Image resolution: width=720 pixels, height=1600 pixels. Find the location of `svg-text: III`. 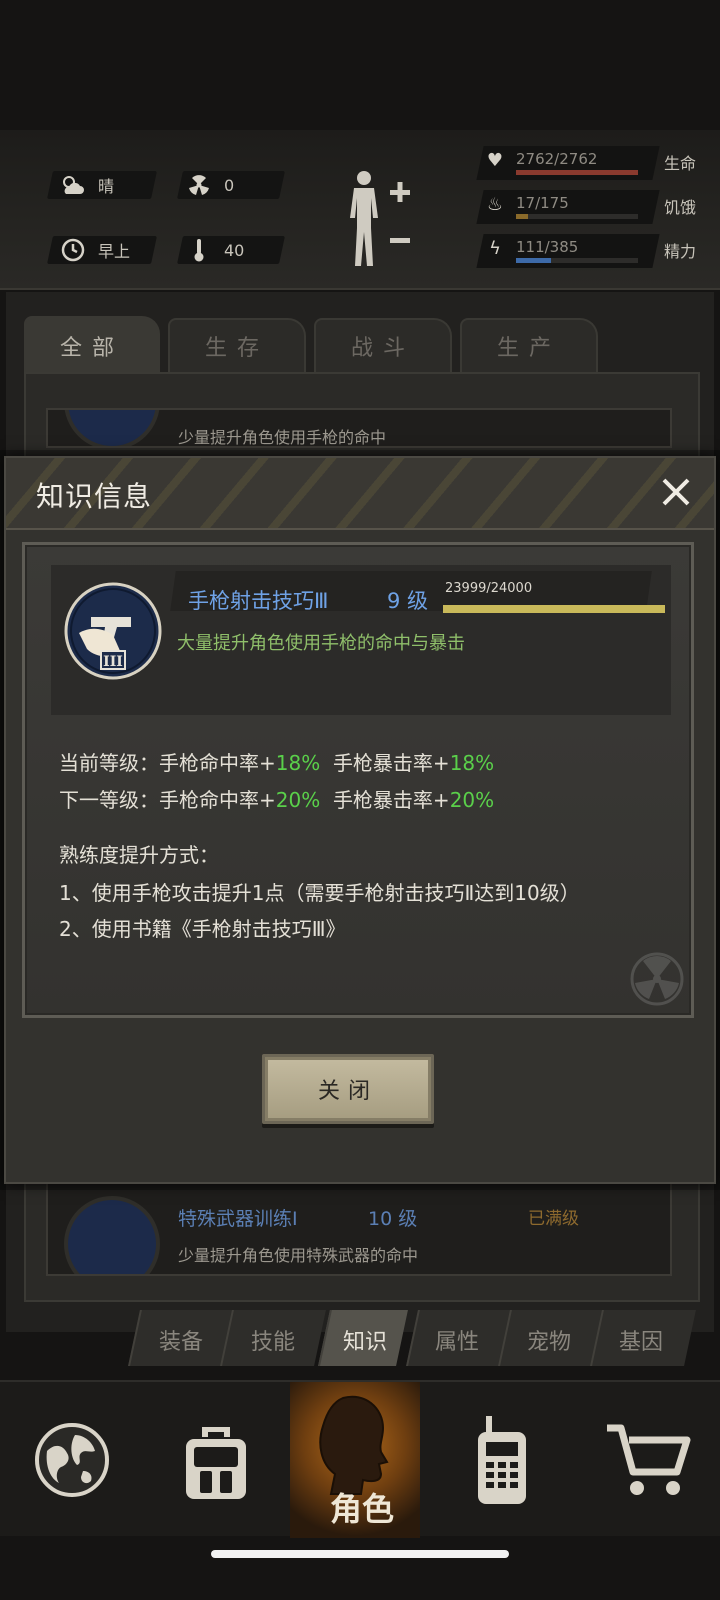

svg-text: III is located at coordinates (113, 662).